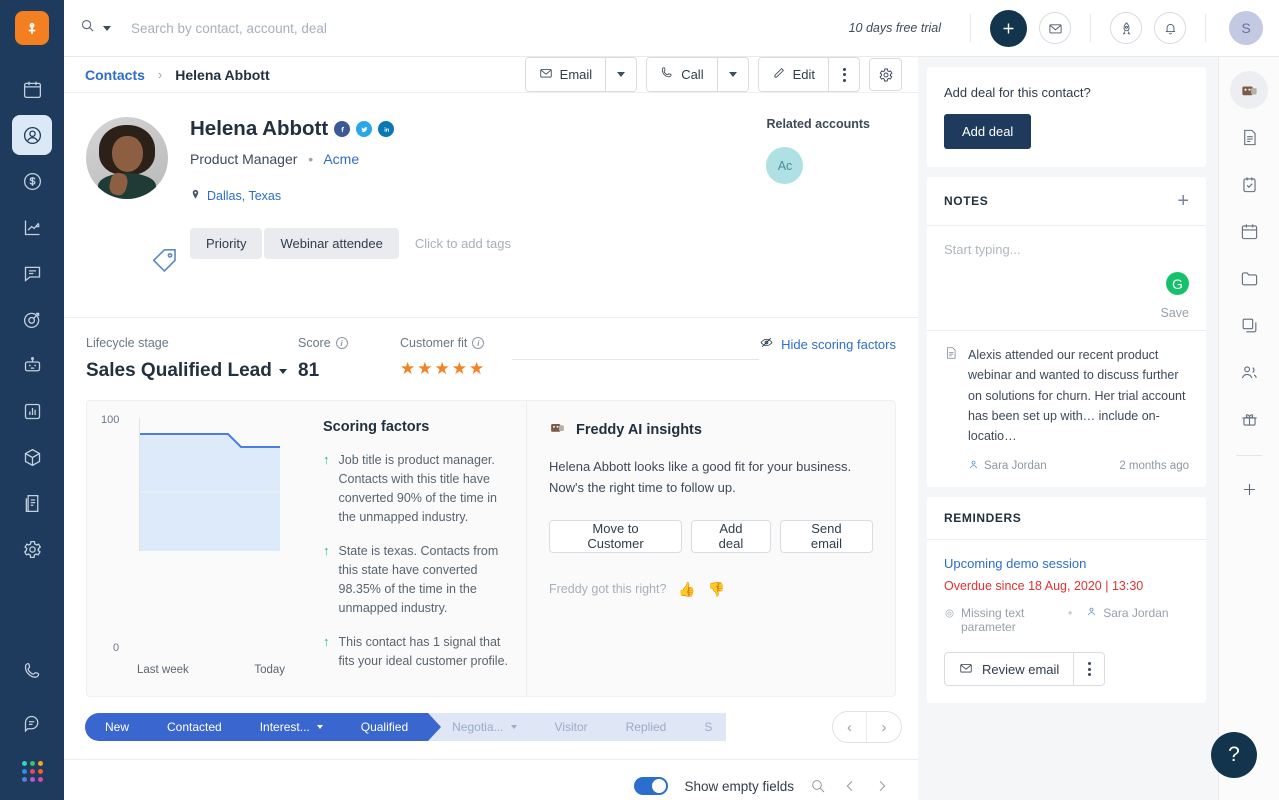 This screenshot has height=800, width=1279. I want to click on next-record-button, so click(882, 786).